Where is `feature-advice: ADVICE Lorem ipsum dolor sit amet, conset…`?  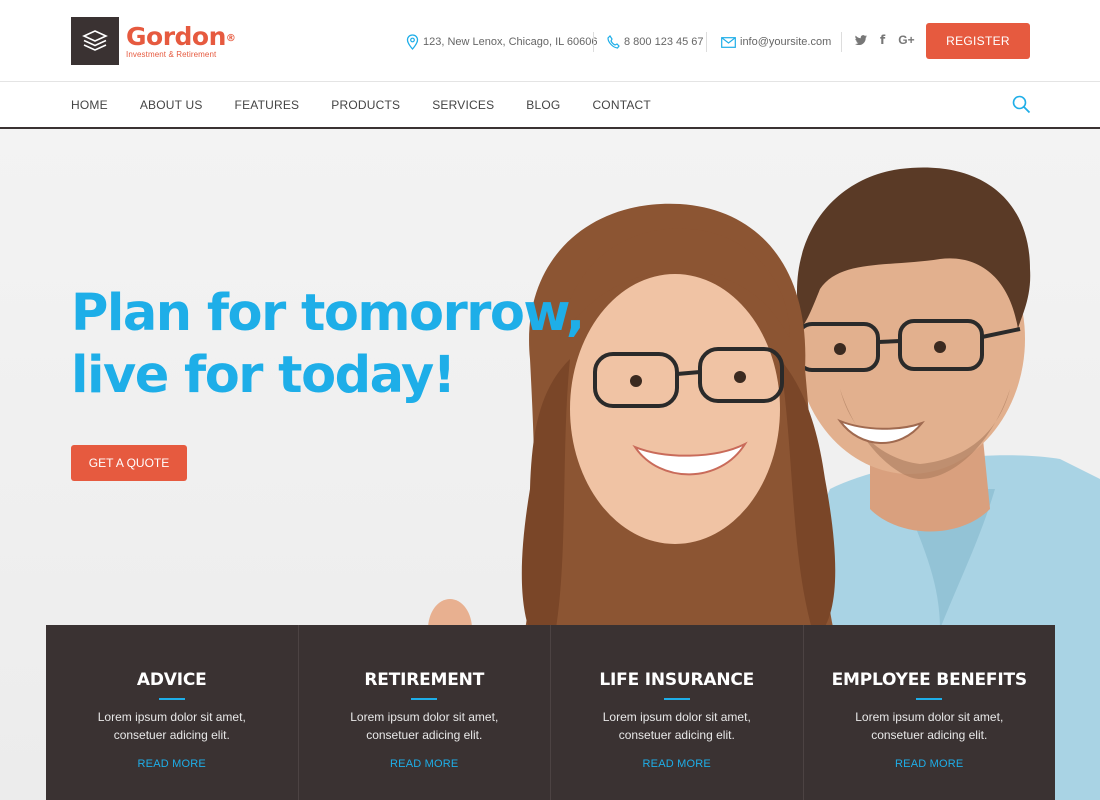
feature-advice: ADVICE Lorem ipsum dolor sit amet, conset… is located at coordinates (172, 712).